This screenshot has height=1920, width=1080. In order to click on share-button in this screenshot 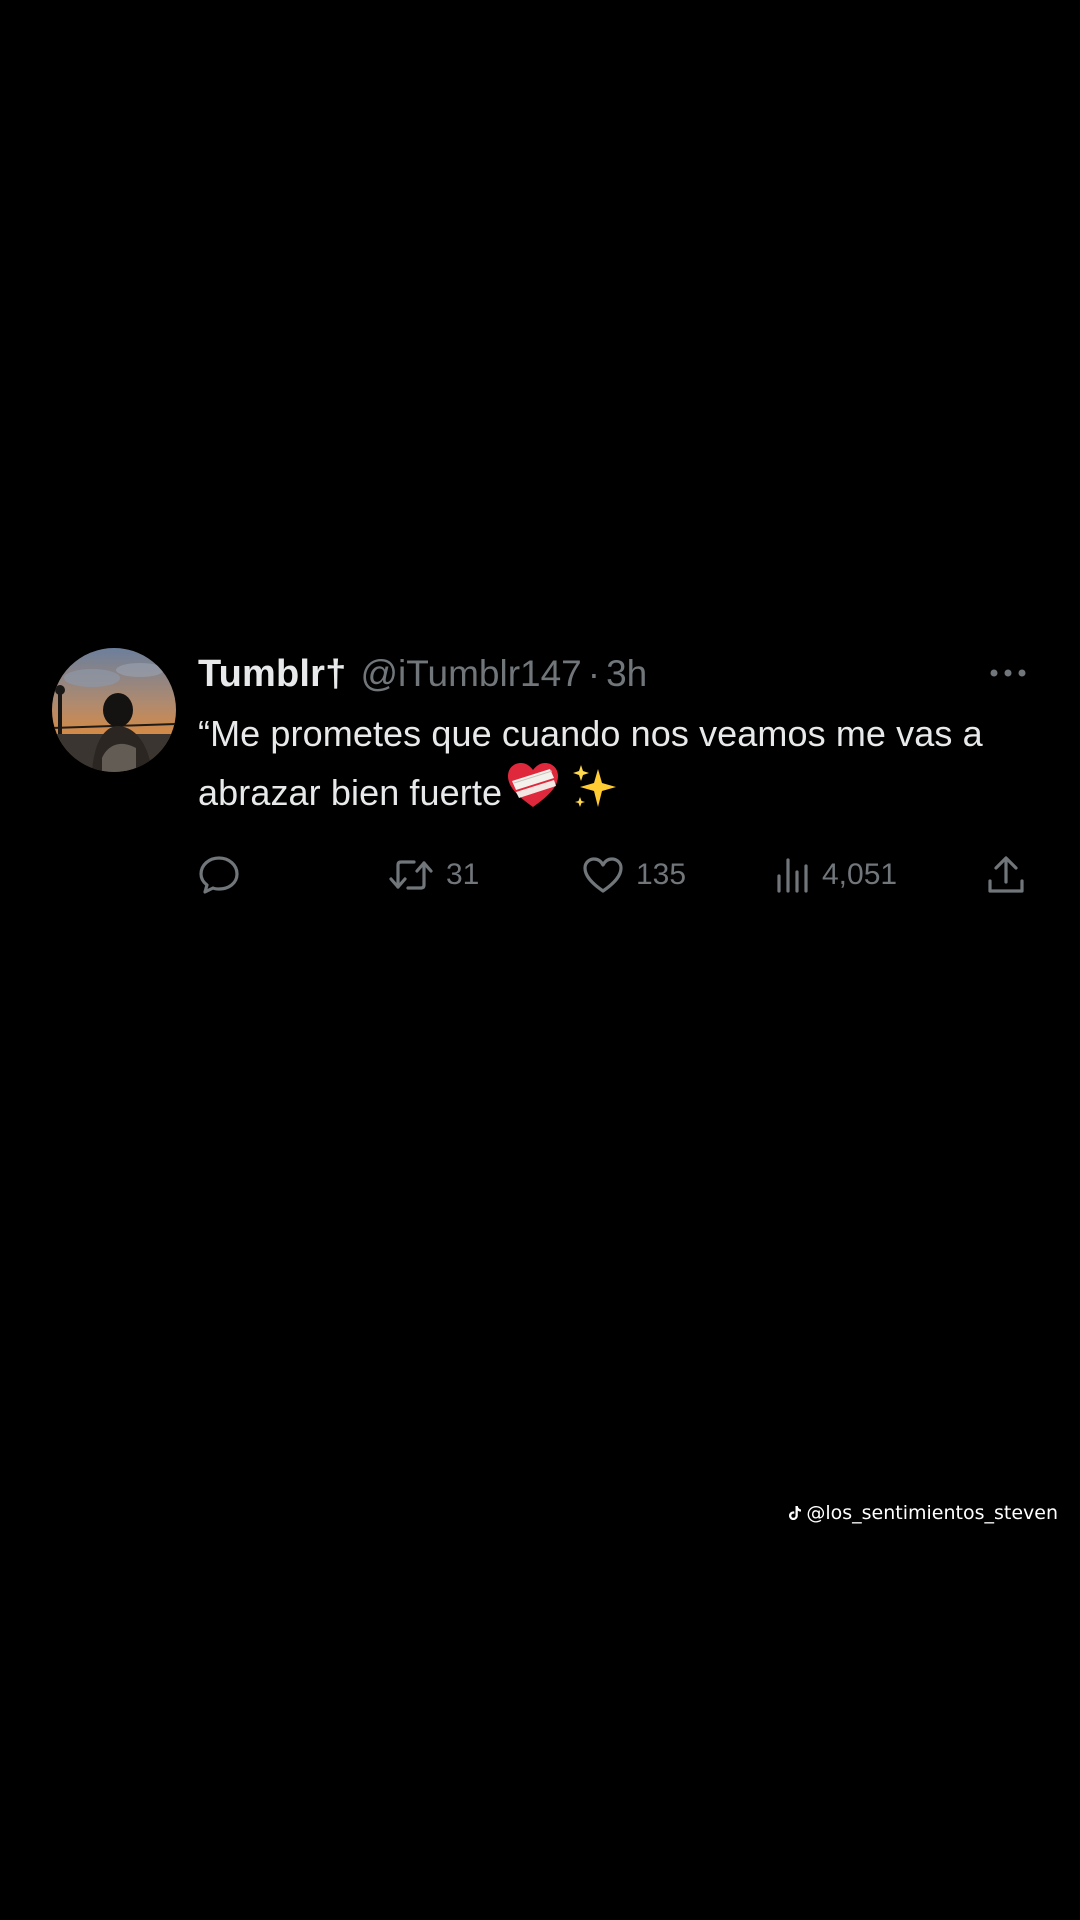, I will do `click(1006, 875)`.